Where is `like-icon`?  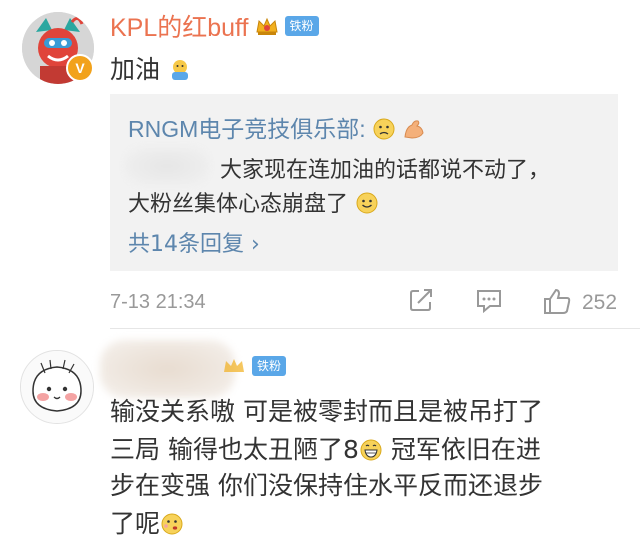 like-icon is located at coordinates (557, 301).